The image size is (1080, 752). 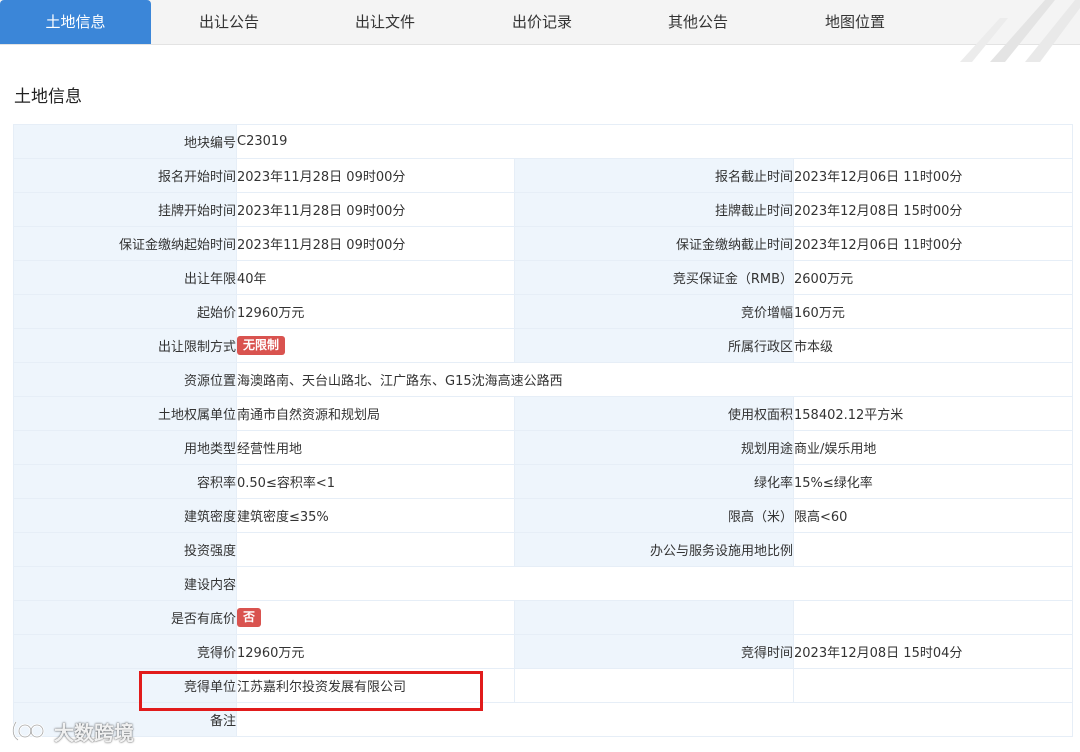 I want to click on reg-start-label: 报名开始时间, so click(x=125, y=175).